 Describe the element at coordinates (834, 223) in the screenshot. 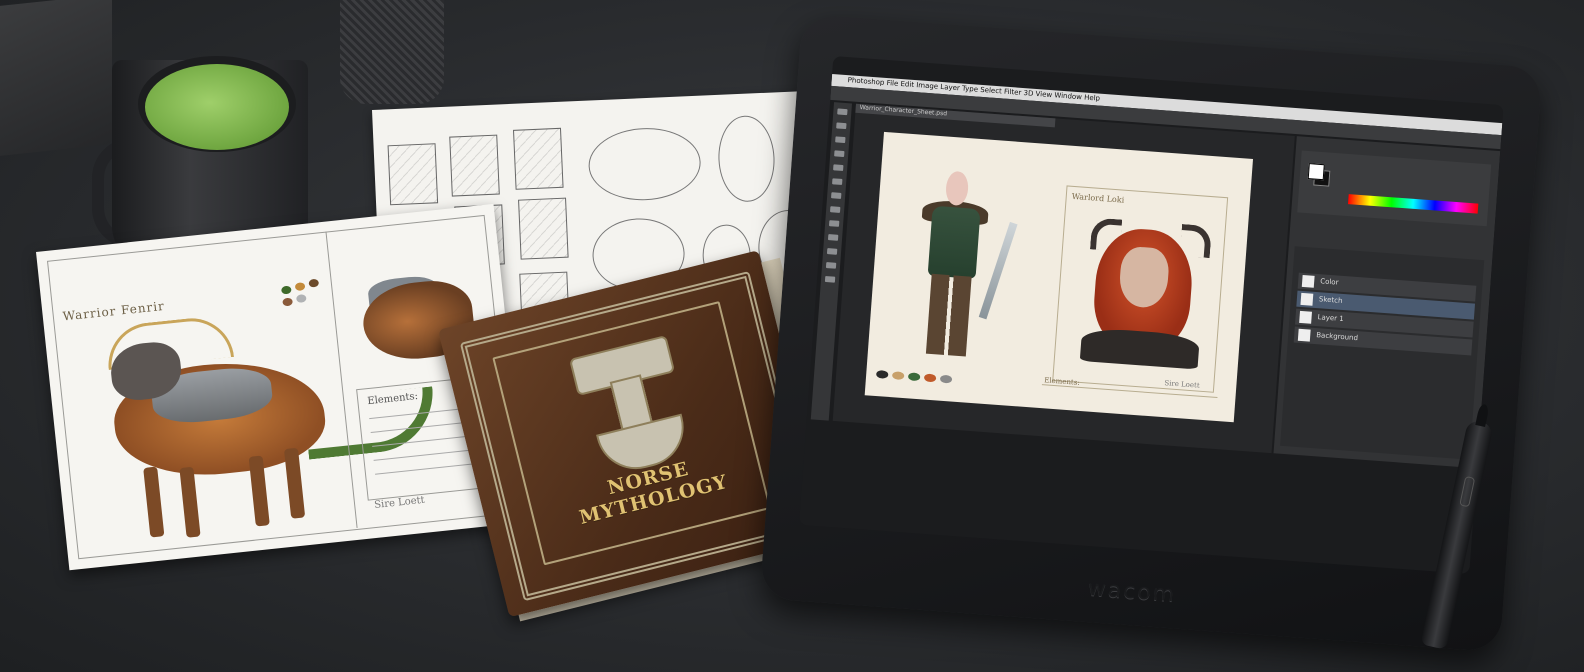

I see `gradient-tool-icon` at that location.